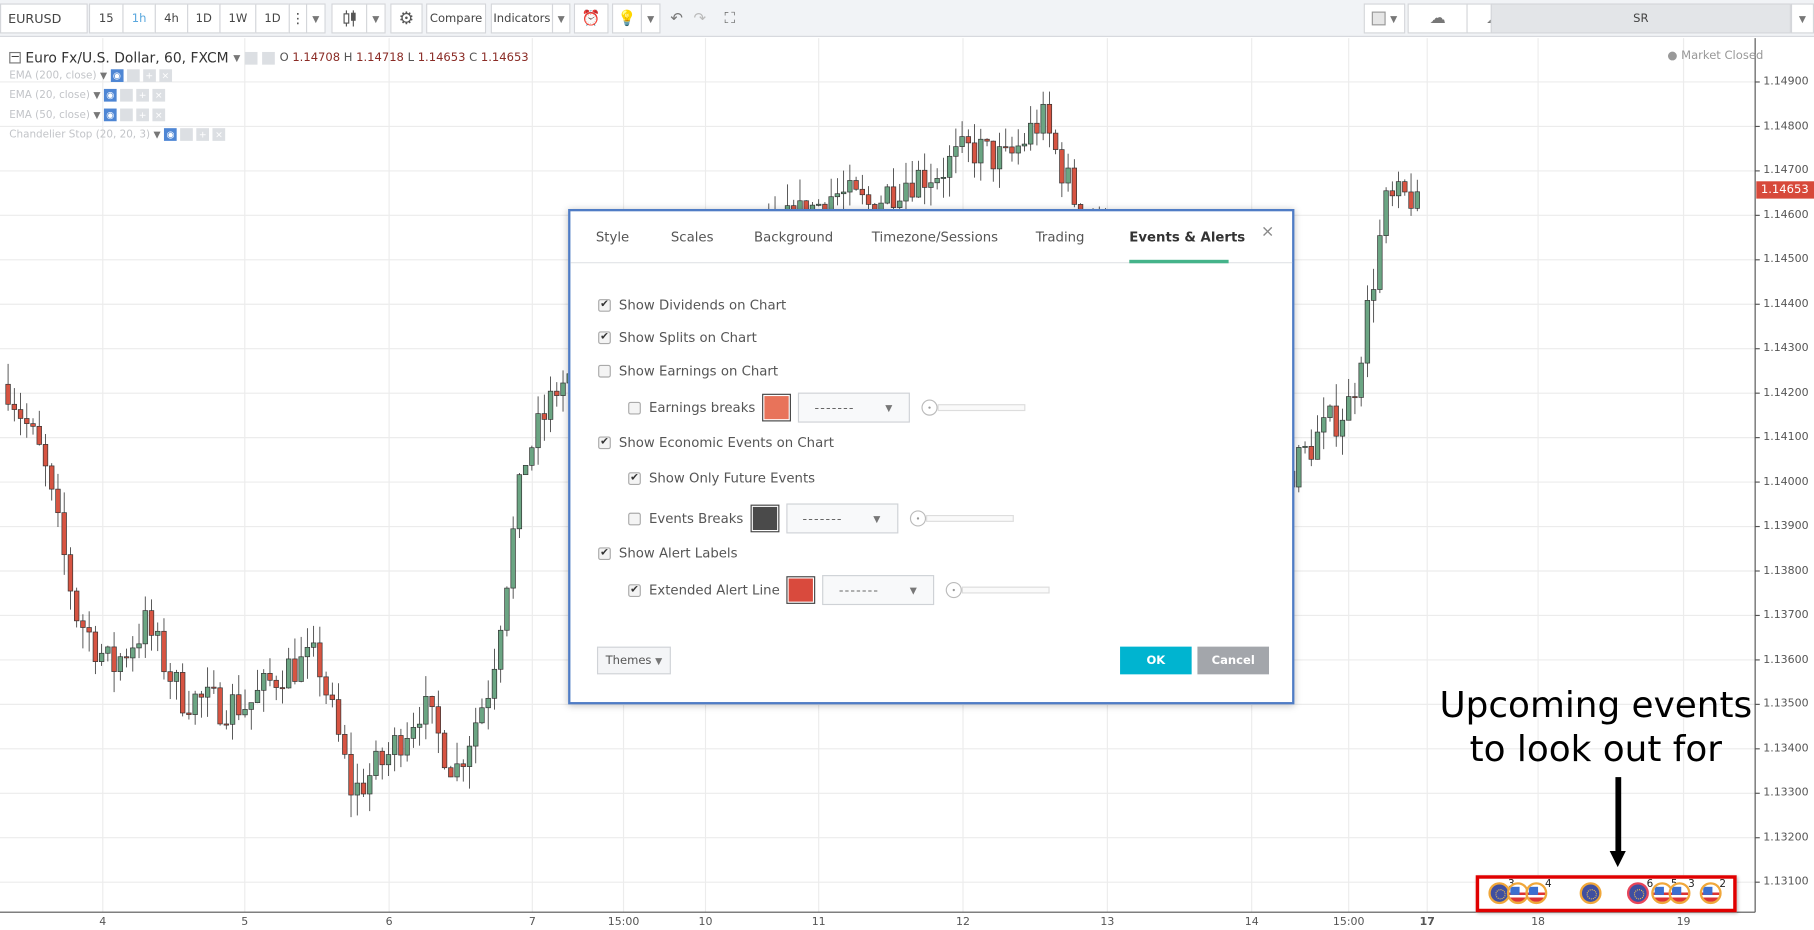 This screenshot has height=930, width=1814. What do you see at coordinates (612, 237) in the screenshot?
I see `tab-style: Style` at bounding box center [612, 237].